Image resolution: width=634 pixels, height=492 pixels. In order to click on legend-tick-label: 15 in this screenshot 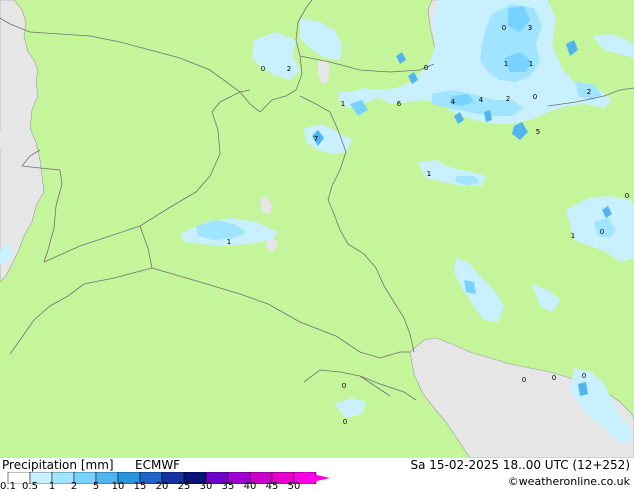, I will do `click(140, 486)`.